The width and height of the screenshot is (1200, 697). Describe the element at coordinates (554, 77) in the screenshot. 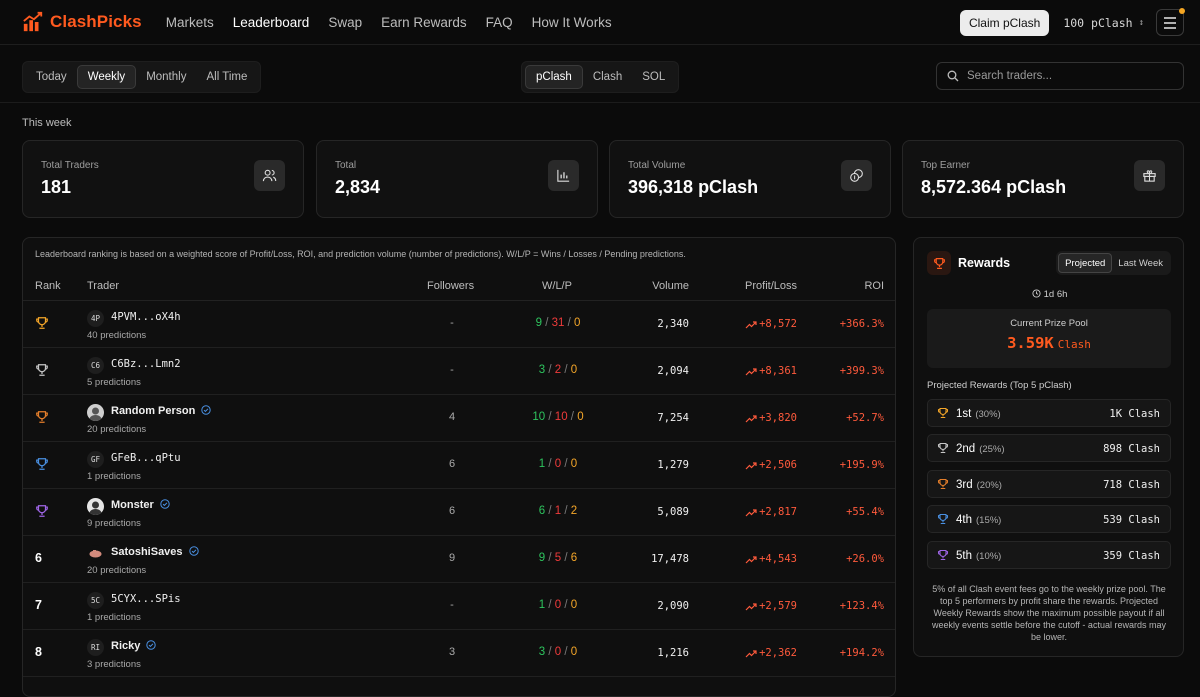

I see `token-pclash: pClash` at that location.